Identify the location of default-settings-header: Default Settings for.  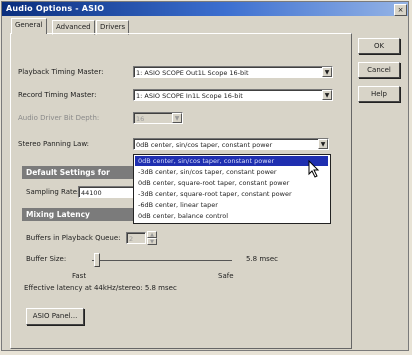
(78, 172).